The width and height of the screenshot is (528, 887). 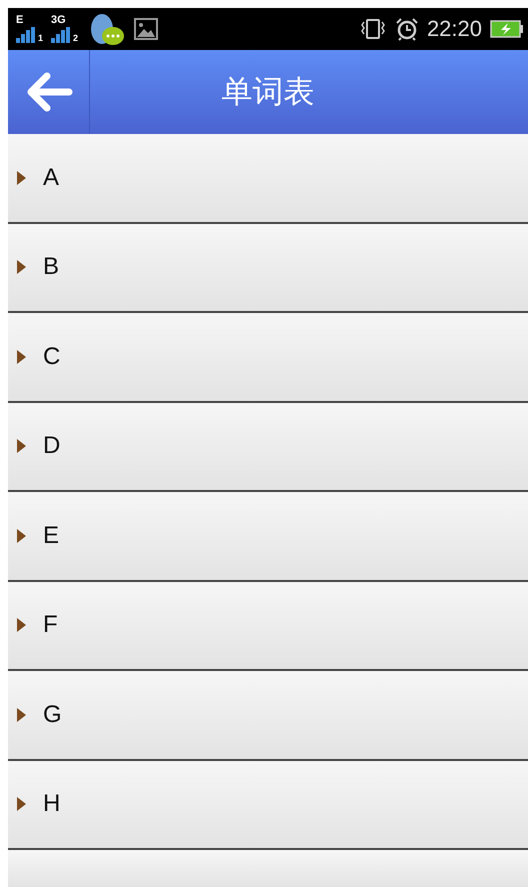 I want to click on list-item: A, so click(x=268, y=179).